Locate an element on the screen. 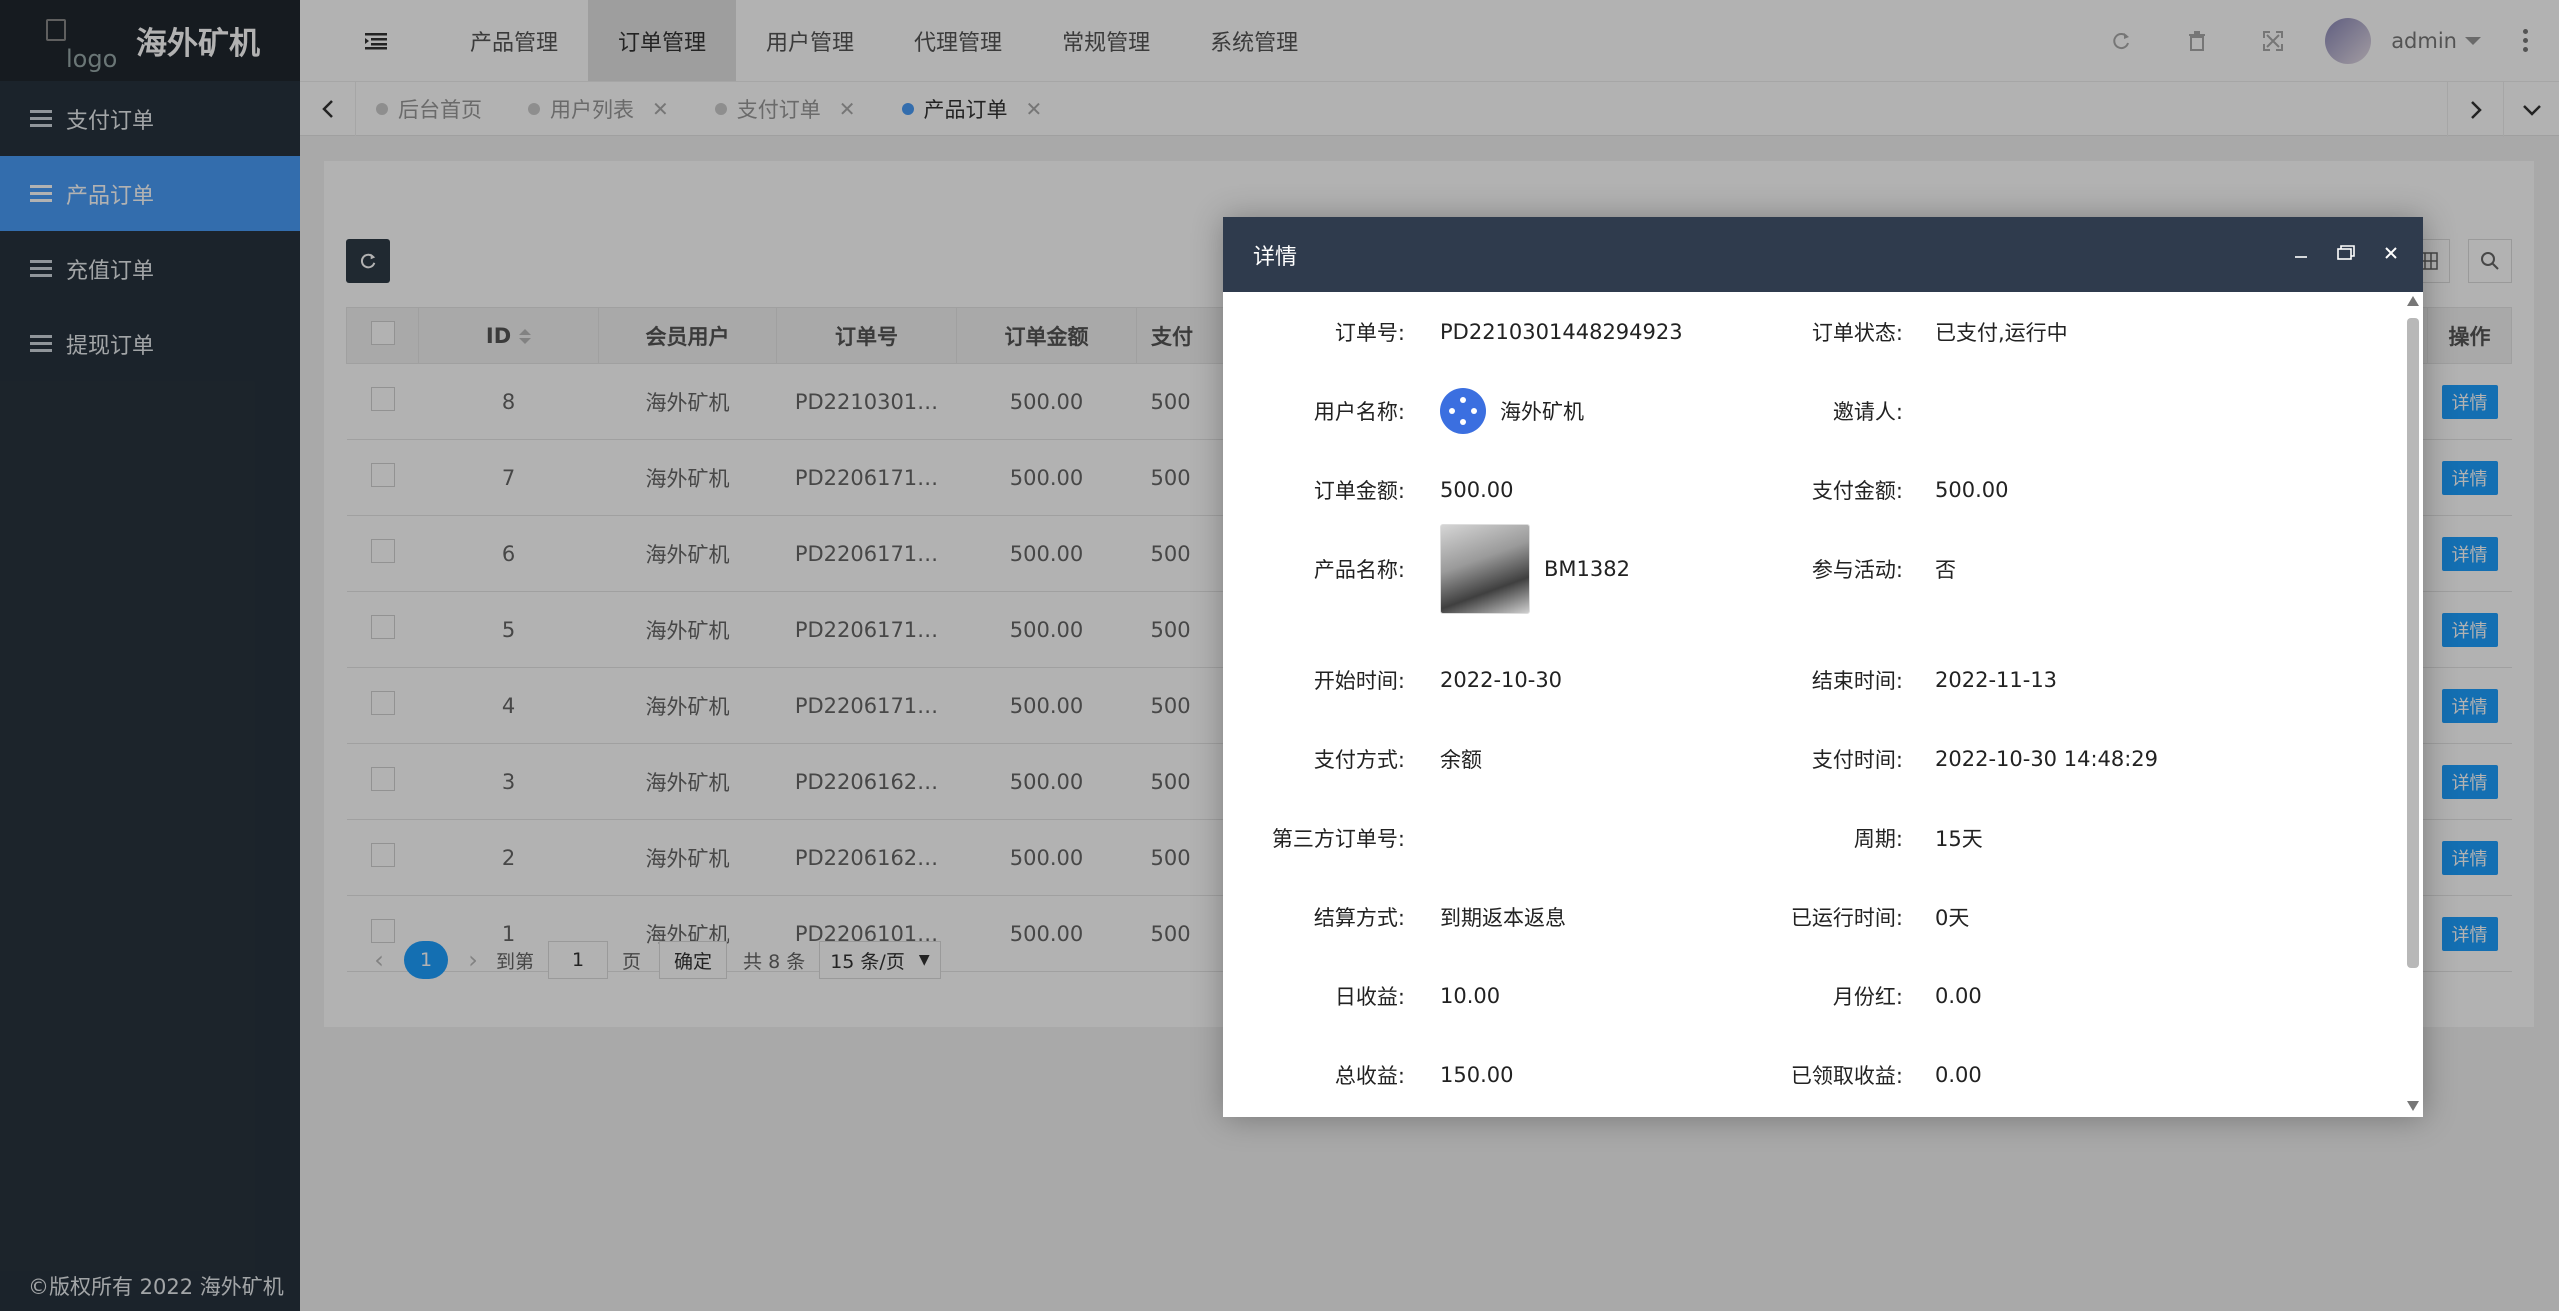 Image resolution: width=2559 pixels, height=1311 pixels. detail-row: 用户名称: 海外矿机 邀请人: is located at coordinates (1813, 411).